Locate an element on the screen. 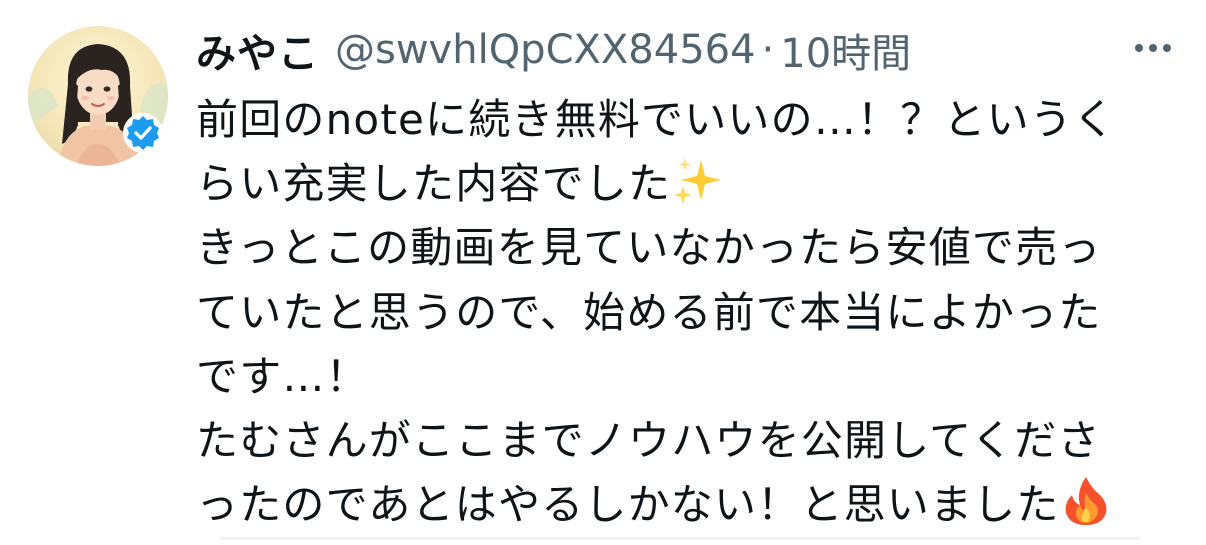 The width and height of the screenshot is (1206, 545). tweet-text-line: ったのであとはやるしかない！と思いました is located at coordinates (696, 505).